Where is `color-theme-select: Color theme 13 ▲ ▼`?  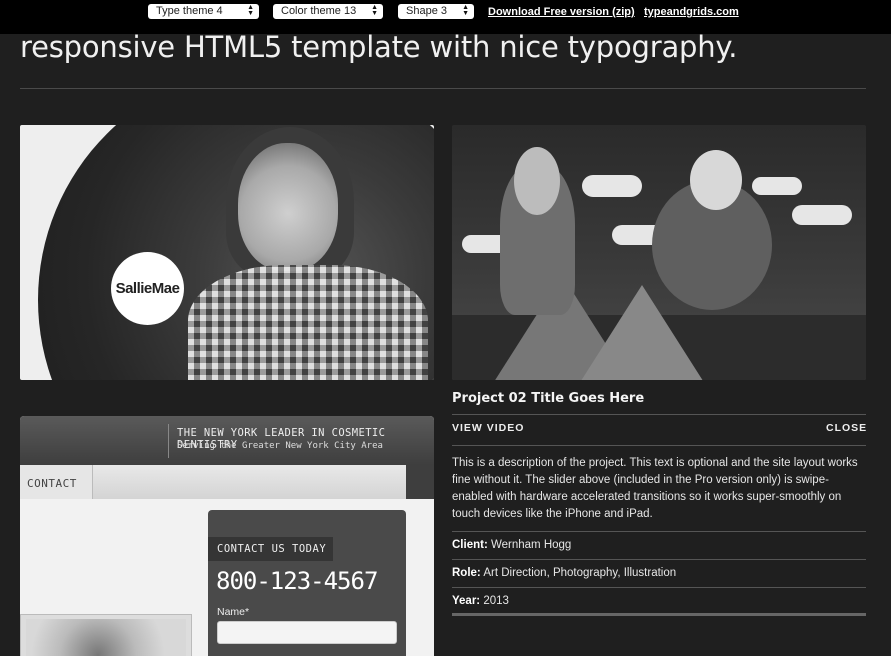 color-theme-select: Color theme 13 ▲ ▼ is located at coordinates (328, 11).